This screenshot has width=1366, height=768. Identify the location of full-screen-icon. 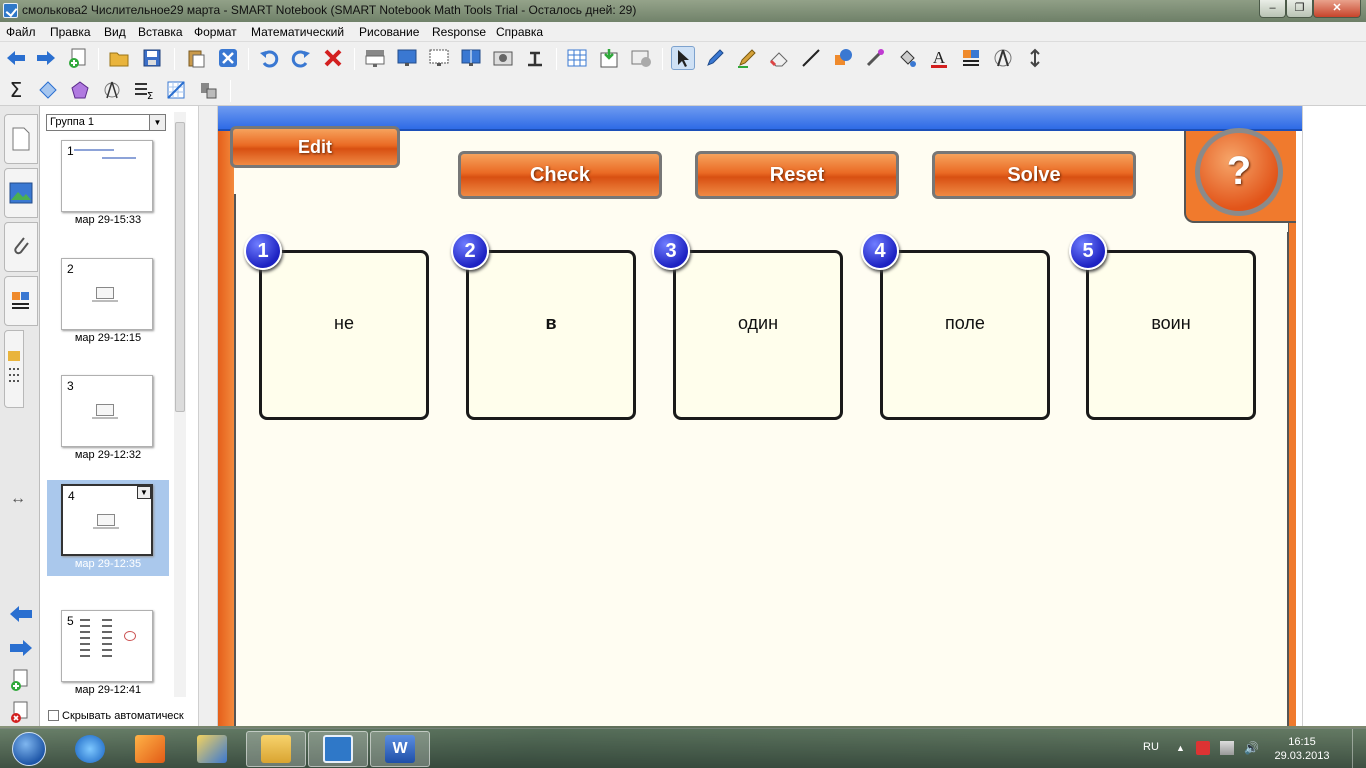
(407, 58).